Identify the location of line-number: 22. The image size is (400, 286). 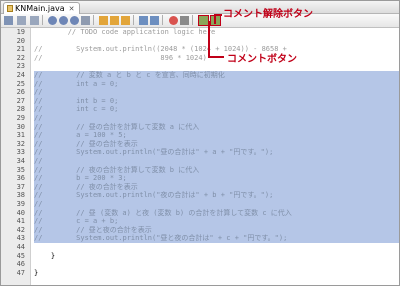
(20, 57).